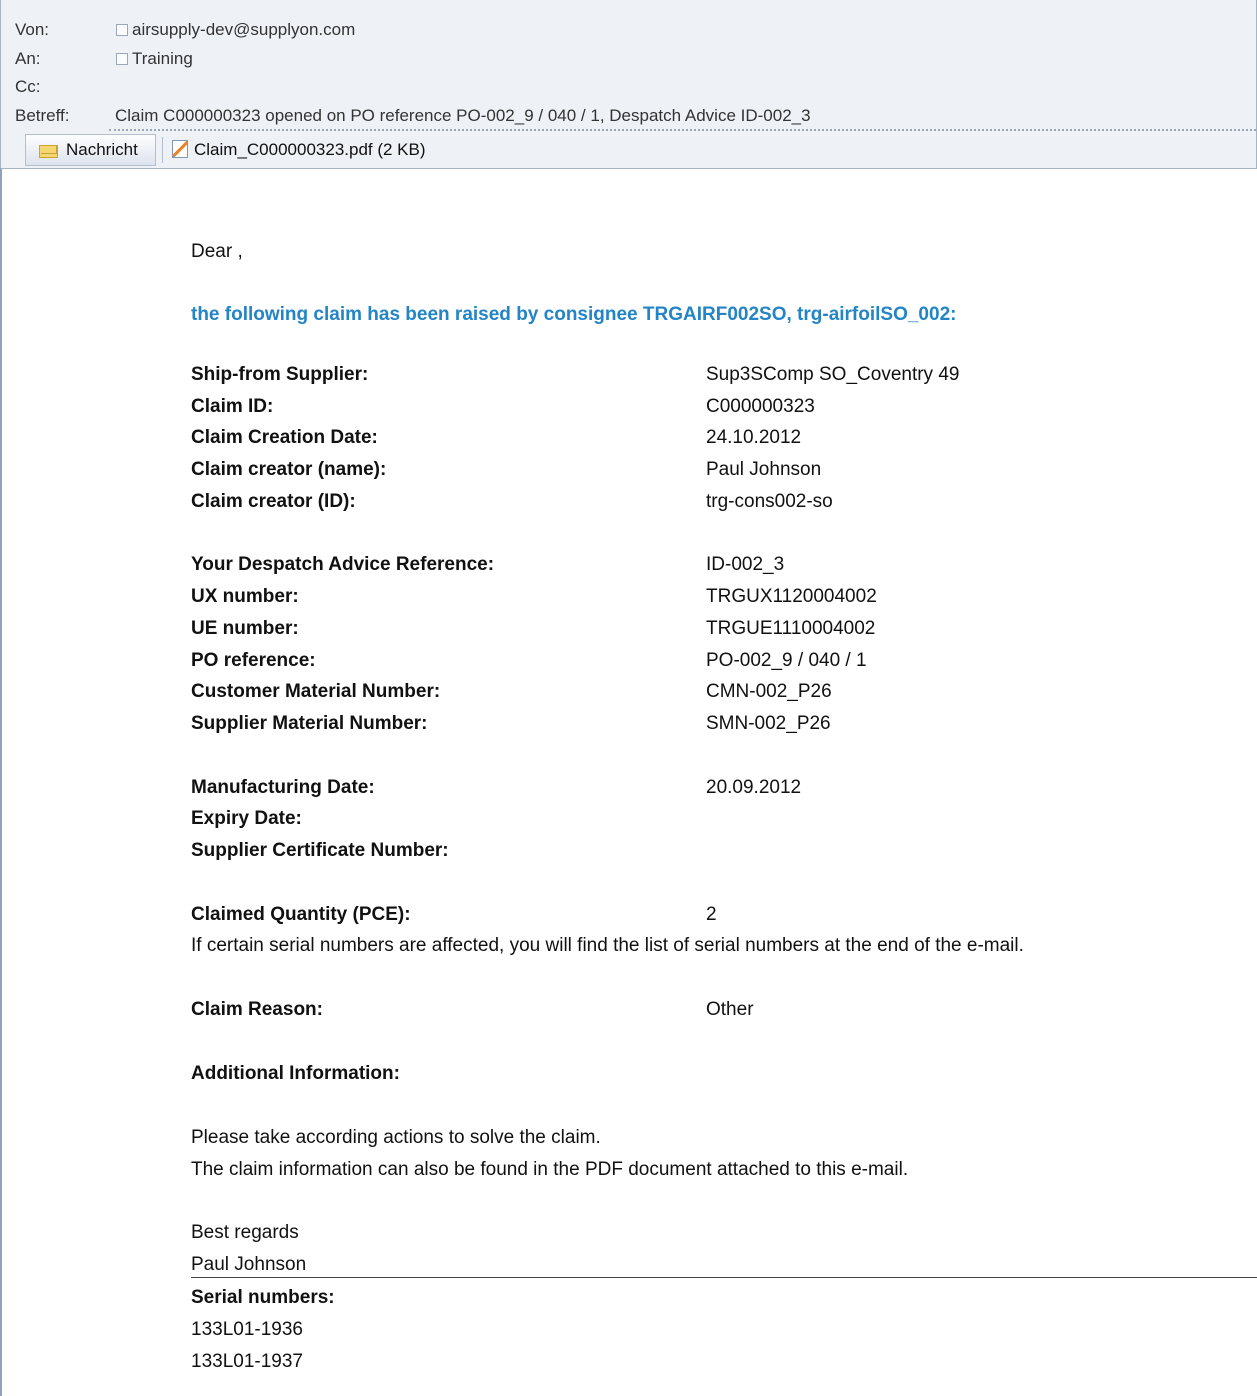 The width and height of the screenshot is (1257, 1396). I want to click on attachment-label: Claim_C000000323.pdf (2 KB), so click(310, 149).